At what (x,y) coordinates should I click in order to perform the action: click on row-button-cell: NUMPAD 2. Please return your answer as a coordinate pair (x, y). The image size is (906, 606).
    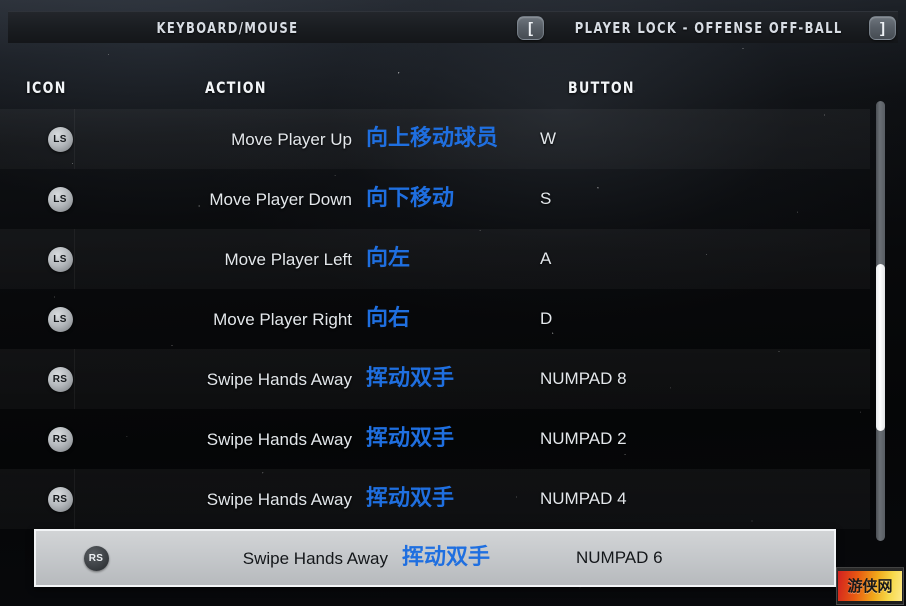
    Looking at the image, I should click on (705, 439).